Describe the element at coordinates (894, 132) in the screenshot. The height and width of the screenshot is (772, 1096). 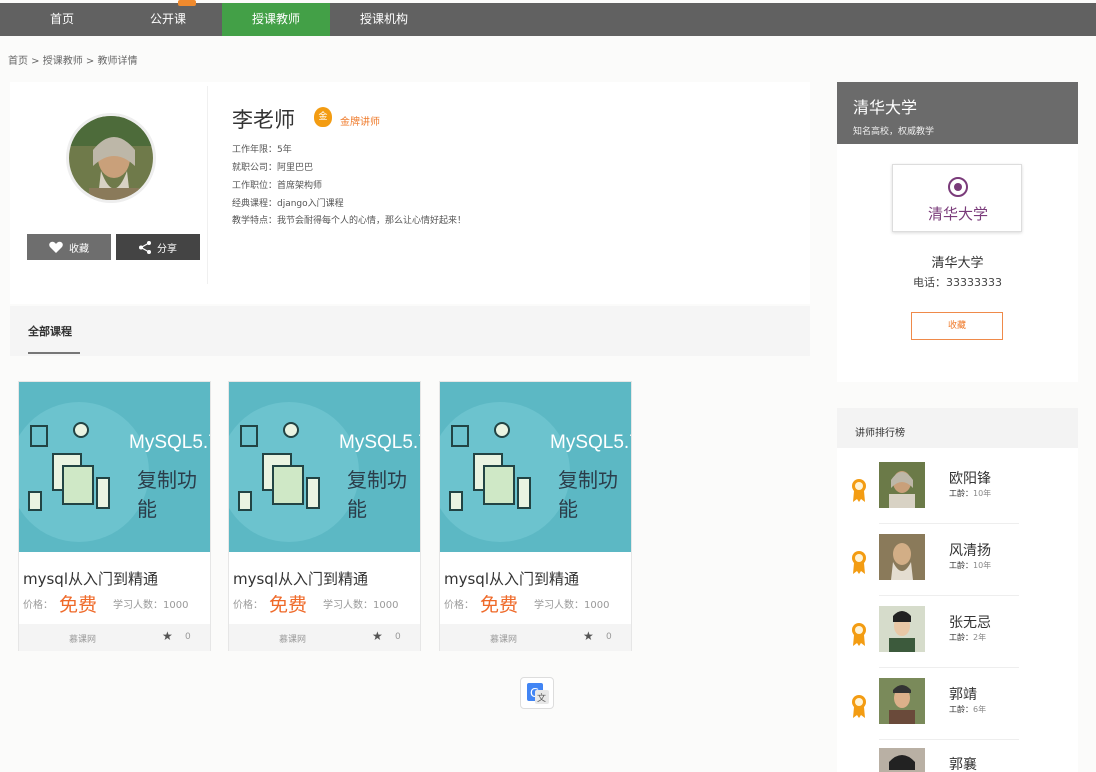
I see `org-subtitle: 知名高校，权威教学` at that location.